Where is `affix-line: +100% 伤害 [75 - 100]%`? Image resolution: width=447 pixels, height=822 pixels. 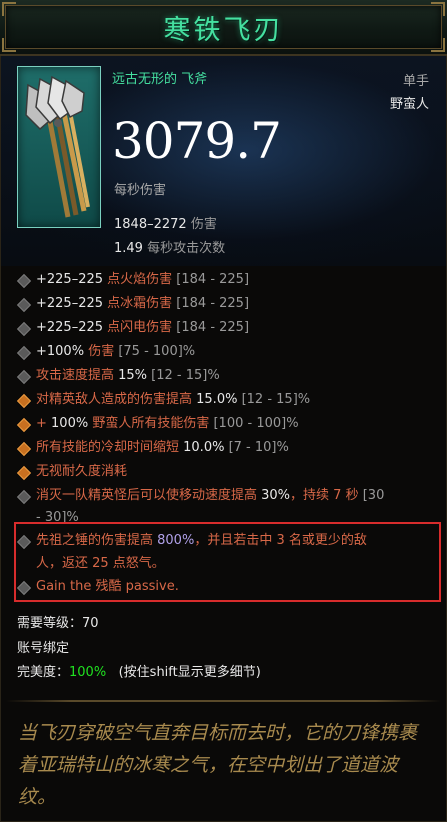
affix-line: +100% 伤害 [75 - 100]% is located at coordinates (115, 352).